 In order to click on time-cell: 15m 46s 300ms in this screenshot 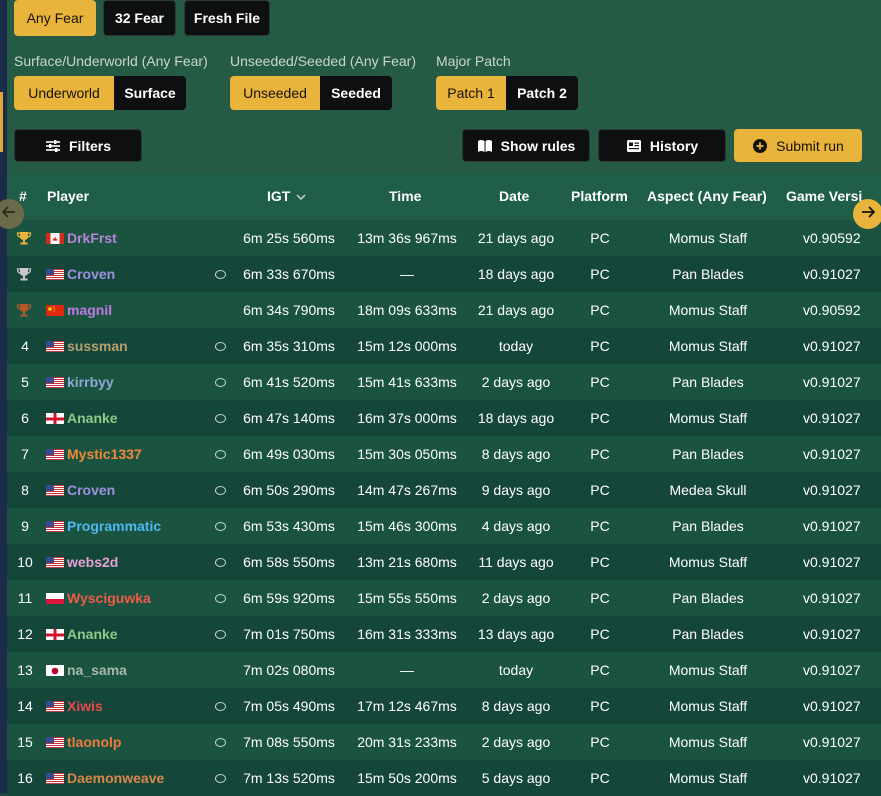, I will do `click(407, 526)`.